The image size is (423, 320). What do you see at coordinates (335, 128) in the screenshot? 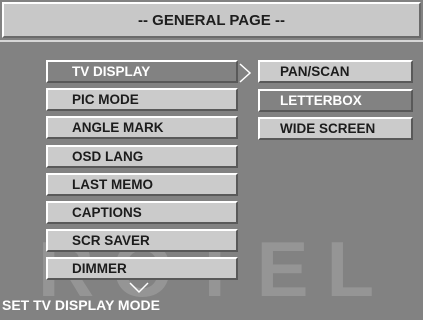
I see `option-wide-screen: WIDE SCREEN` at bounding box center [335, 128].